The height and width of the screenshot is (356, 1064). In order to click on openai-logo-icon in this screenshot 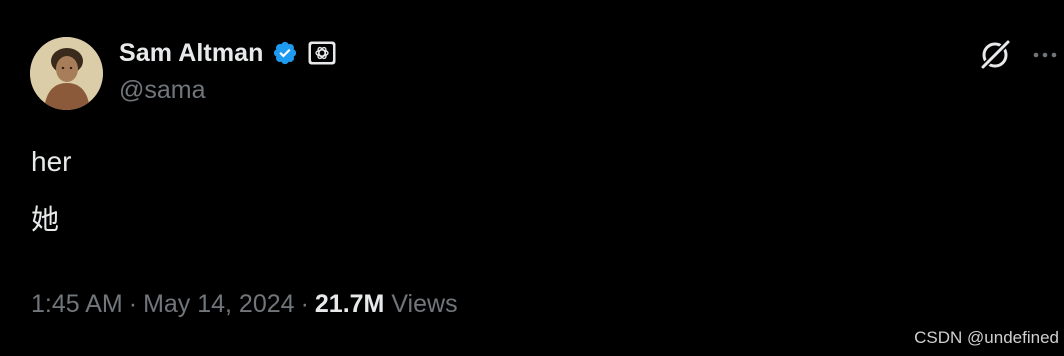, I will do `click(322, 53)`.